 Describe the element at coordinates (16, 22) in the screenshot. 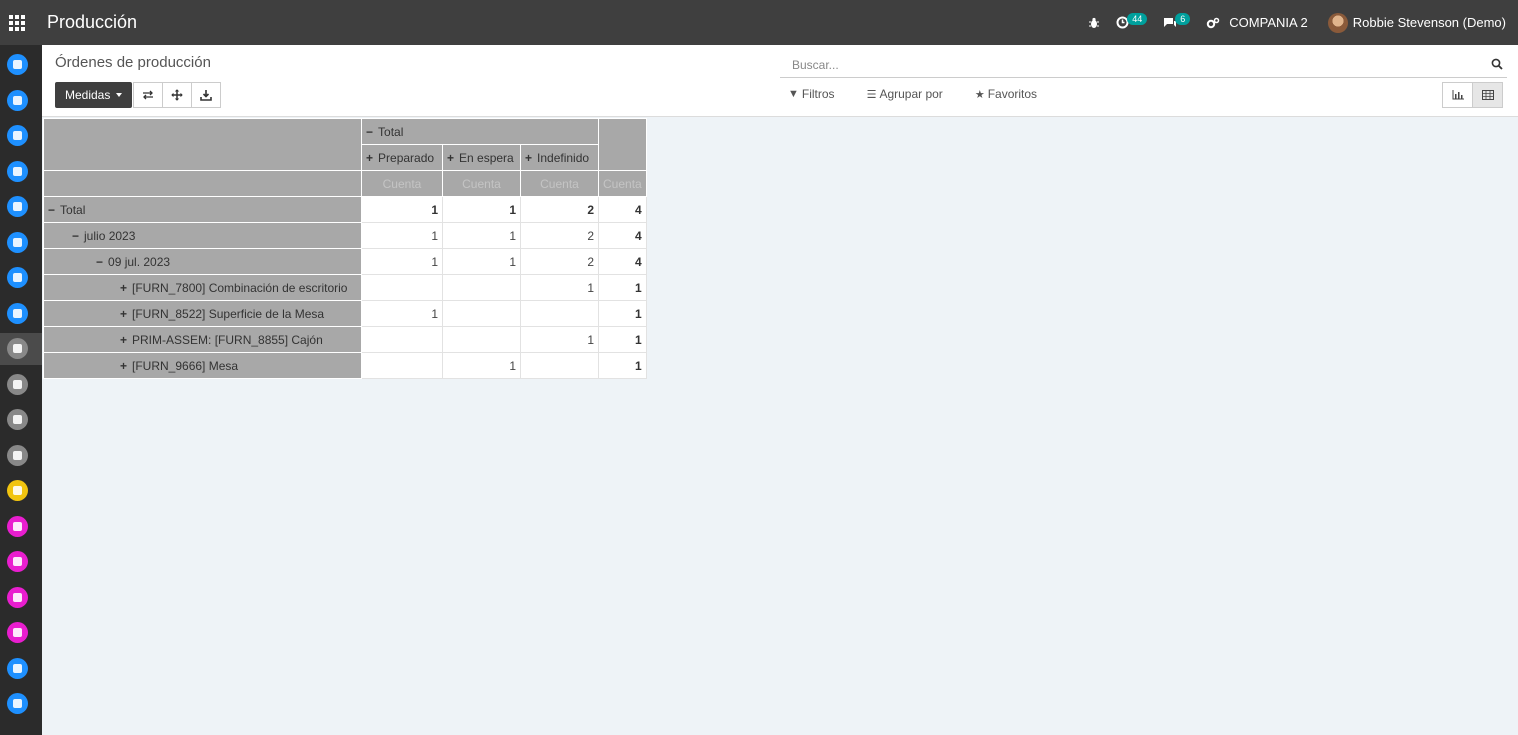

I see `apps-menu-button` at that location.